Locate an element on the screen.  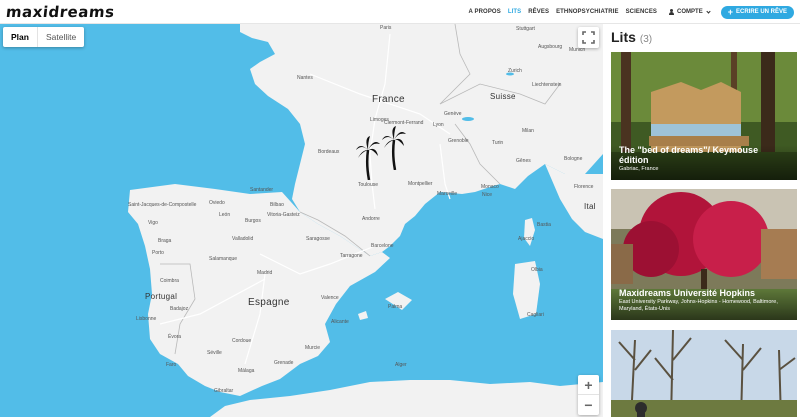
city-label: Burgos is located at coordinates (253, 221).